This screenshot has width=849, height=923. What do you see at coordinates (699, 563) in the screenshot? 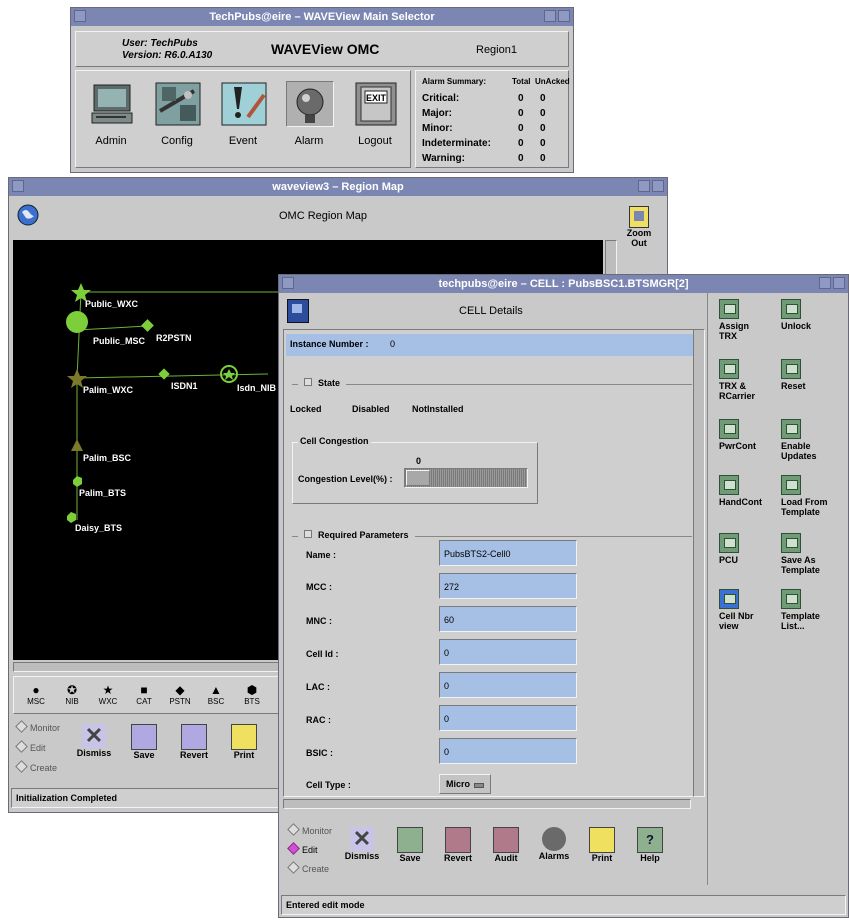
I see `cell-vertical-scrollbar` at bounding box center [699, 563].